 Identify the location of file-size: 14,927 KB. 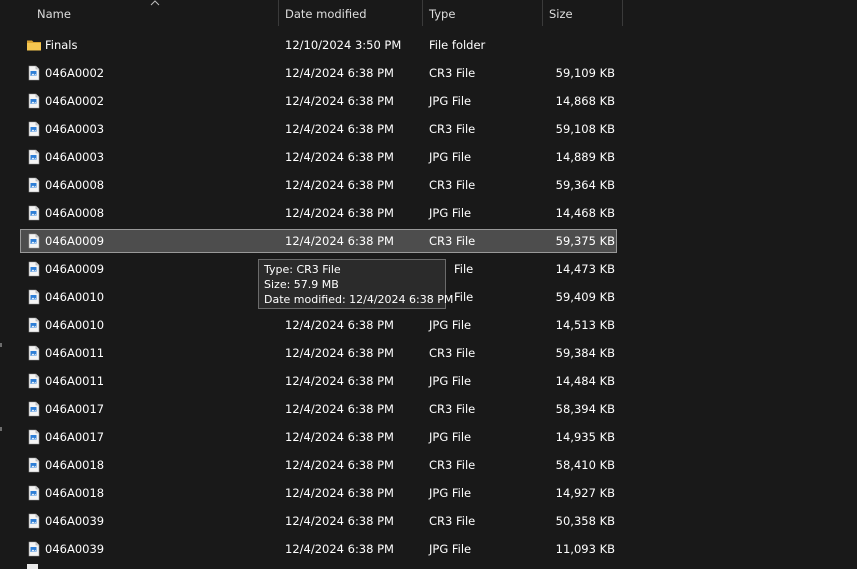
(585, 493).